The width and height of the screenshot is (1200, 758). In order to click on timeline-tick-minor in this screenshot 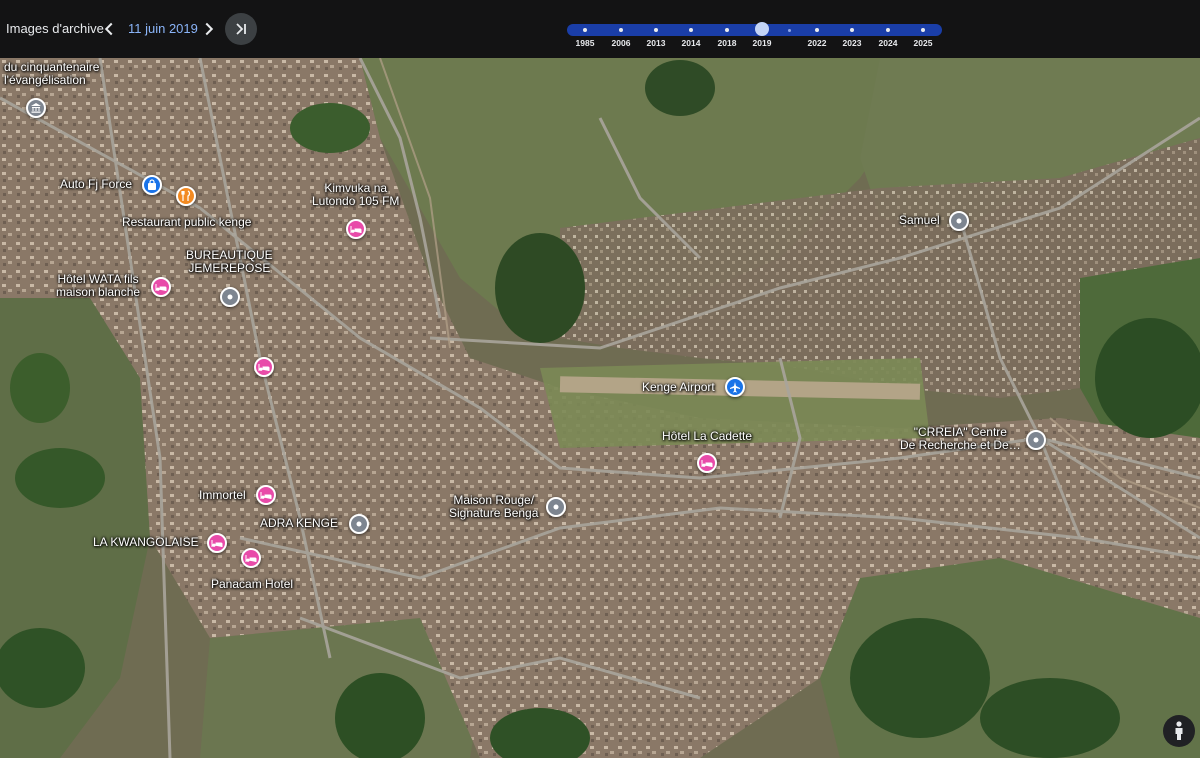, I will do `click(789, 30)`.